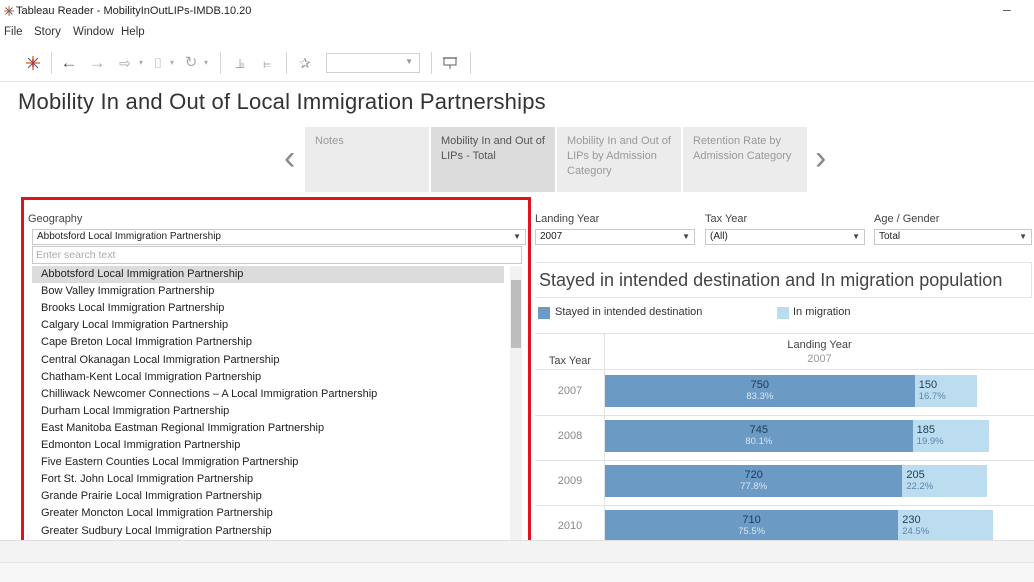  Describe the element at coordinates (760, 396) in the screenshot. I see `bar-percent: 83.3%` at that location.